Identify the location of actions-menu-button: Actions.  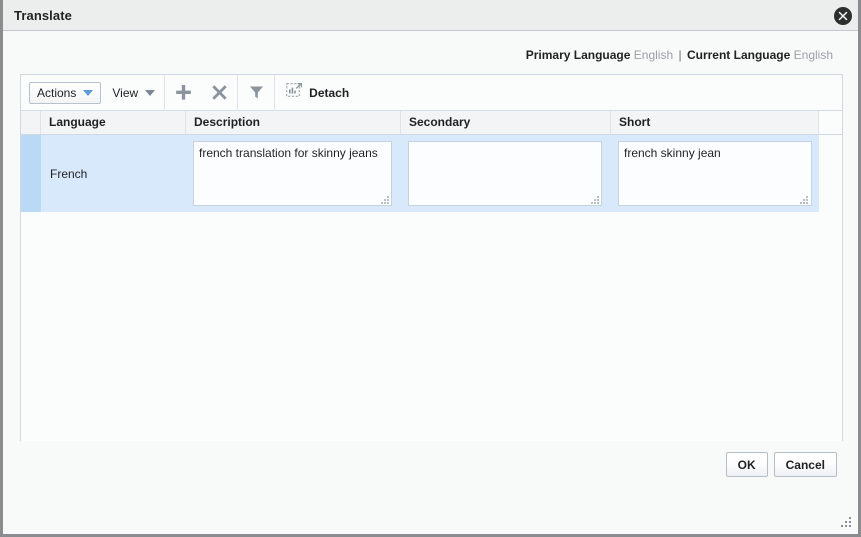
(65, 92).